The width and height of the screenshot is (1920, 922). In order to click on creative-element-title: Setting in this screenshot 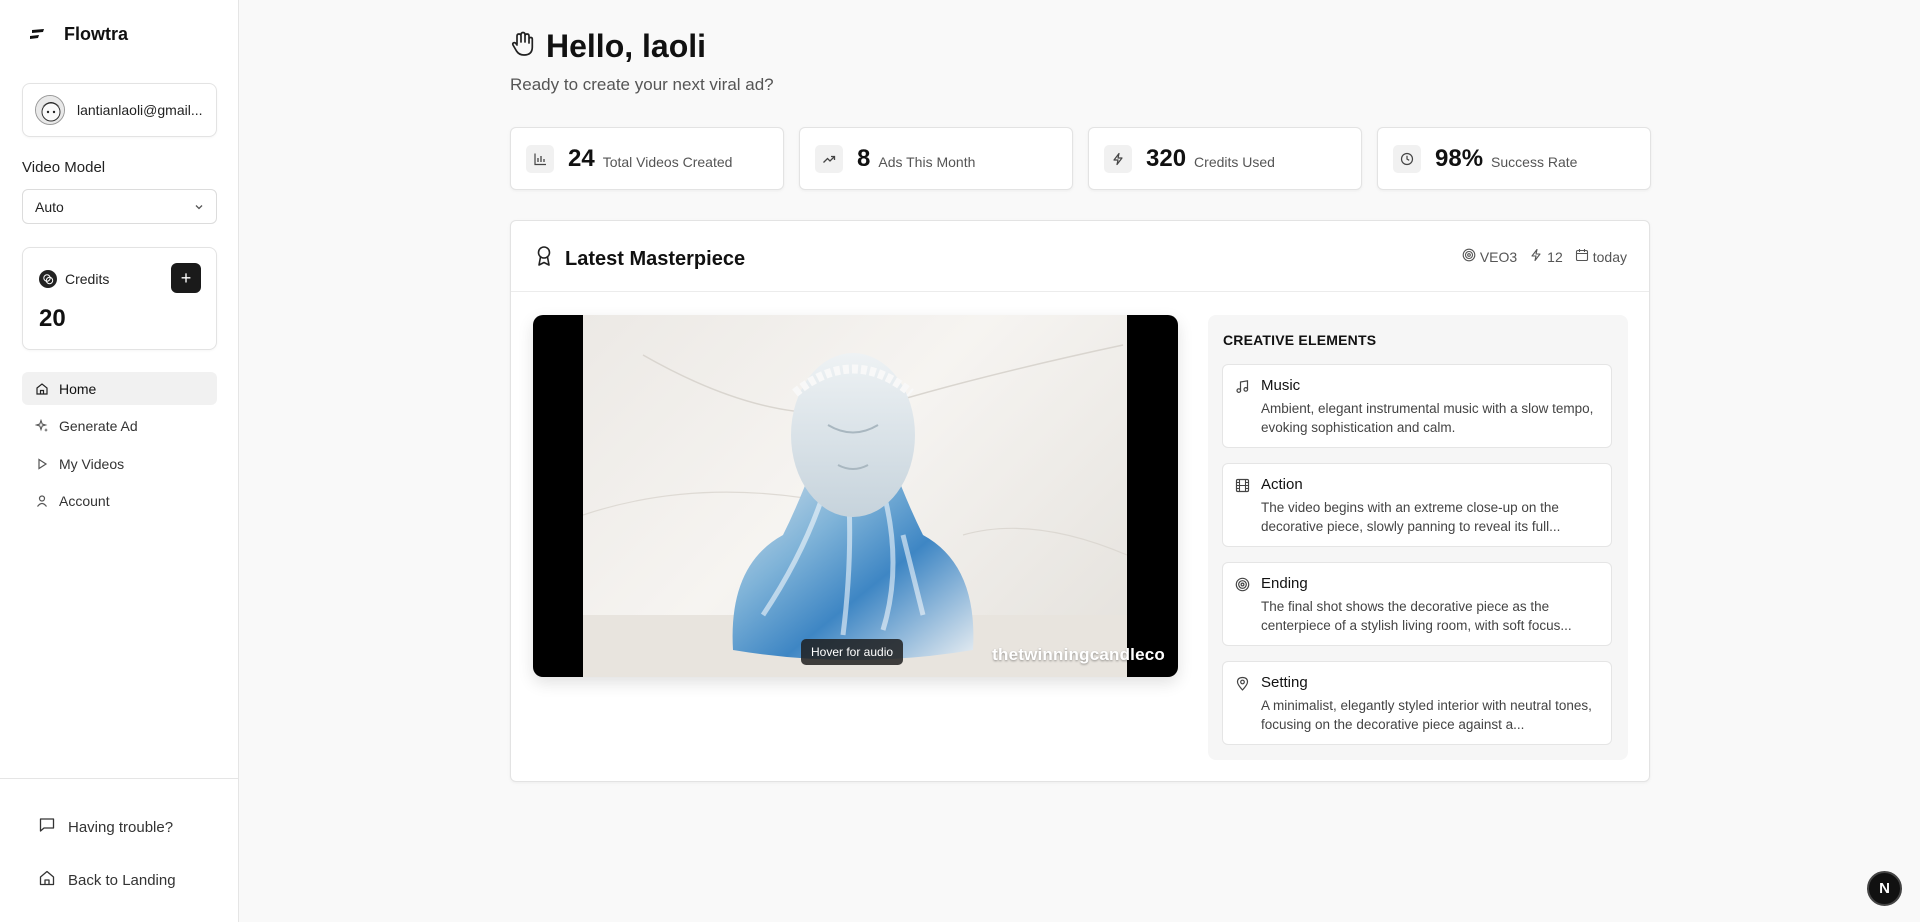, I will do `click(1284, 682)`.